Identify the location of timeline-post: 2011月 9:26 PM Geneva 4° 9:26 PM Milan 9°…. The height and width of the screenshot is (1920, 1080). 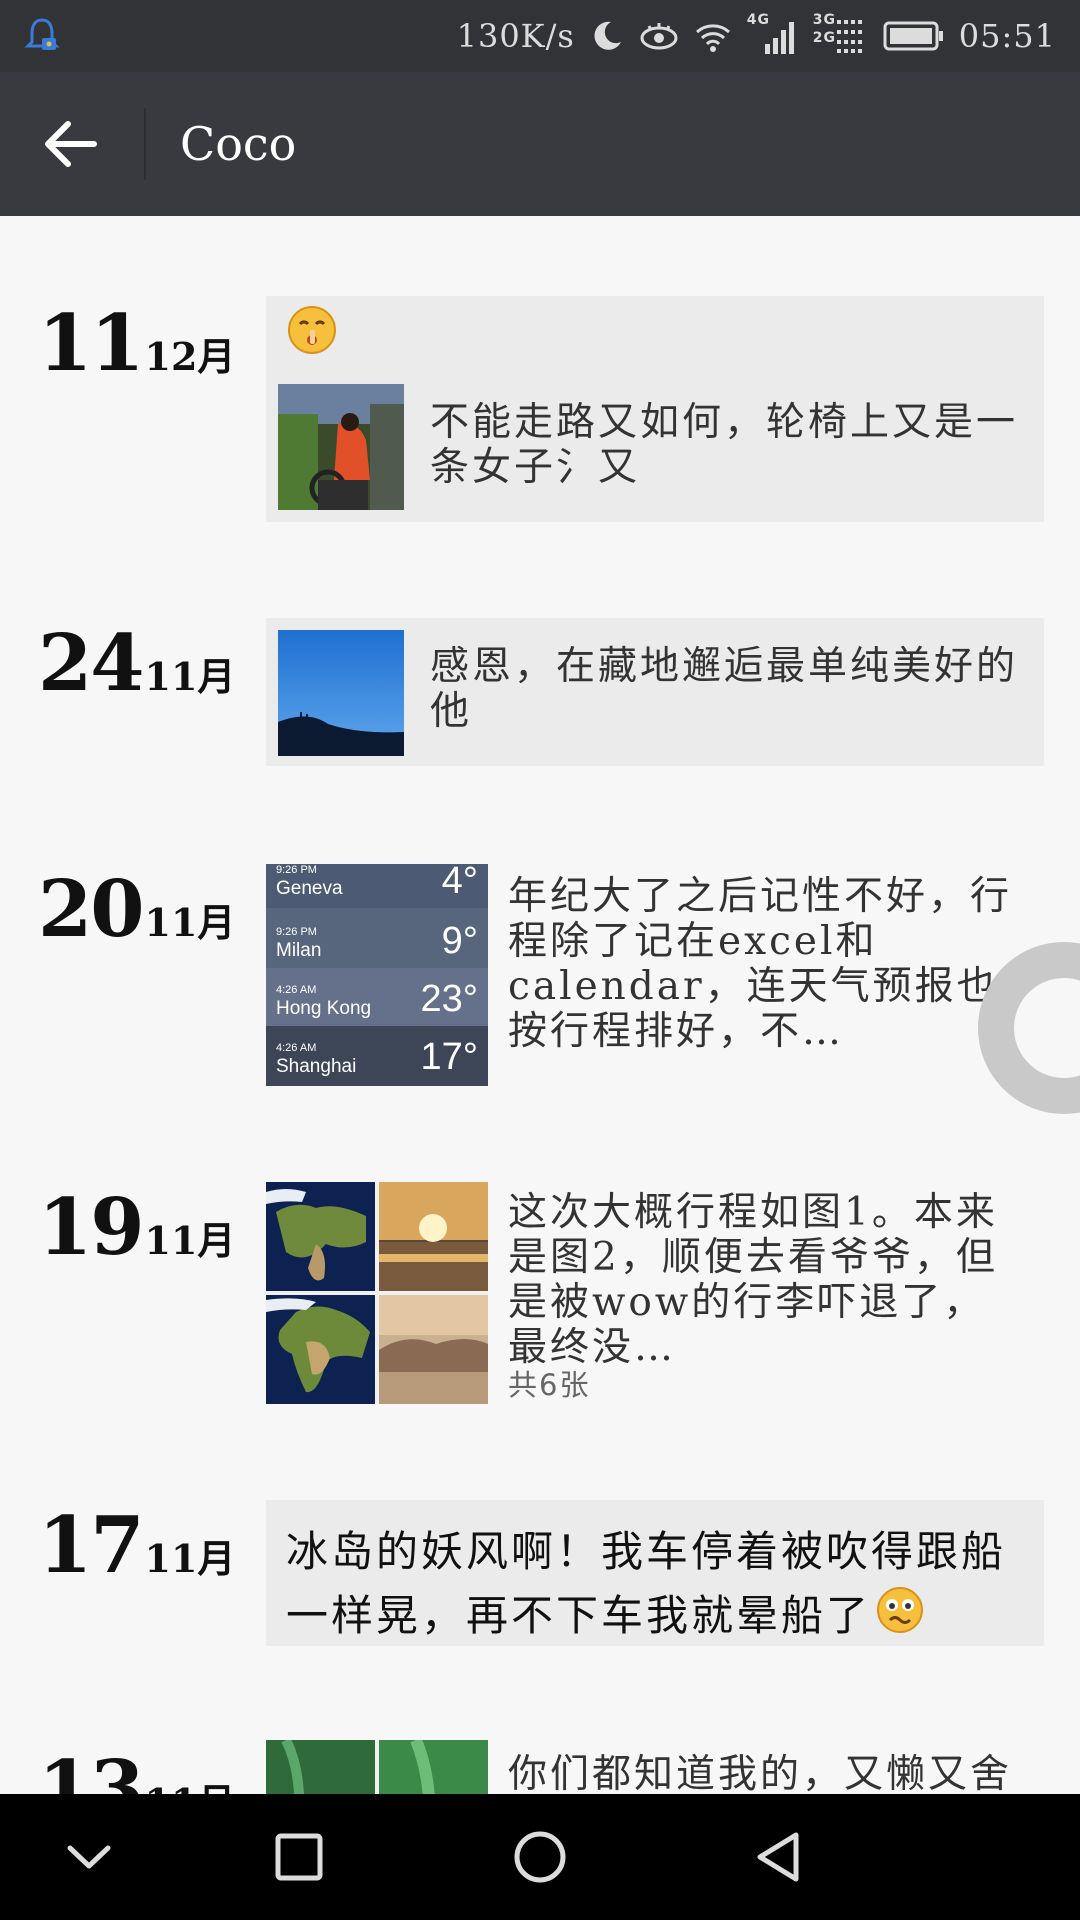
(540, 973).